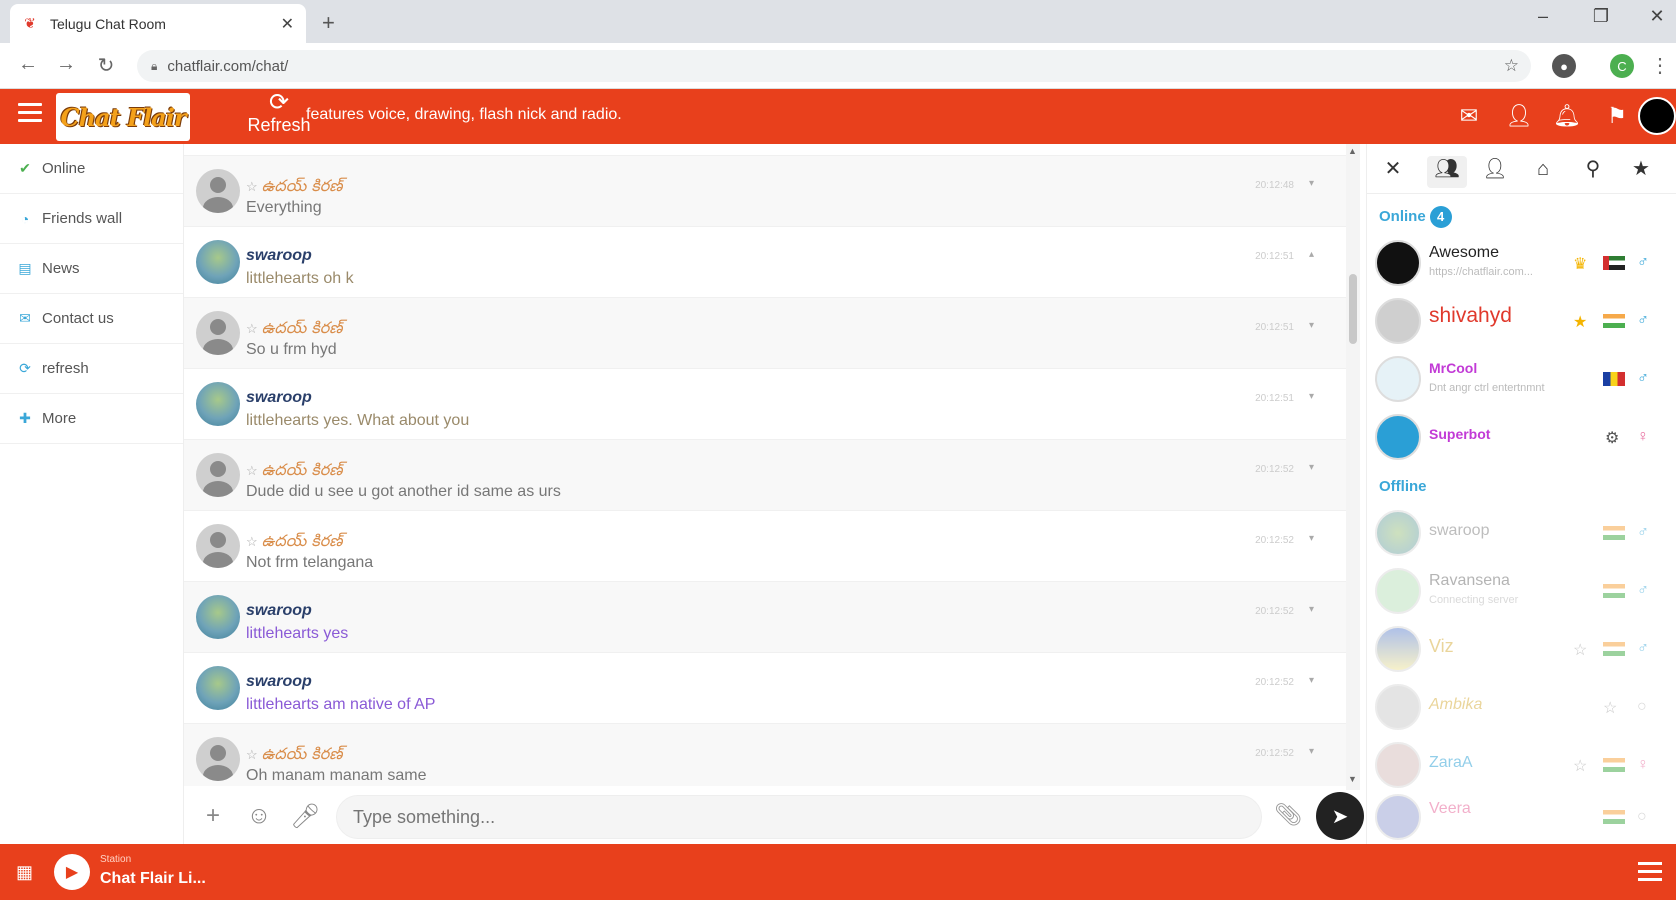 Image resolution: width=1676 pixels, height=900 pixels. I want to click on my-avatar, so click(1657, 116).